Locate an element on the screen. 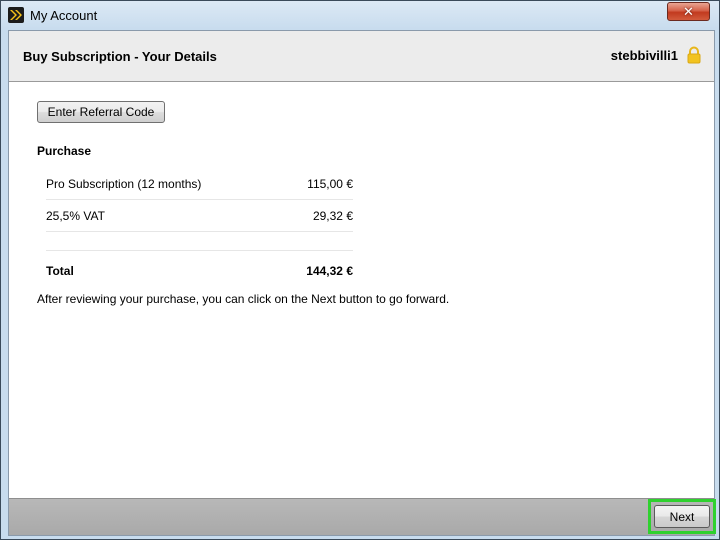 The image size is (720, 540). purchase-row: Pro Subscription (12 months) 115,00 € is located at coordinates (199, 184).